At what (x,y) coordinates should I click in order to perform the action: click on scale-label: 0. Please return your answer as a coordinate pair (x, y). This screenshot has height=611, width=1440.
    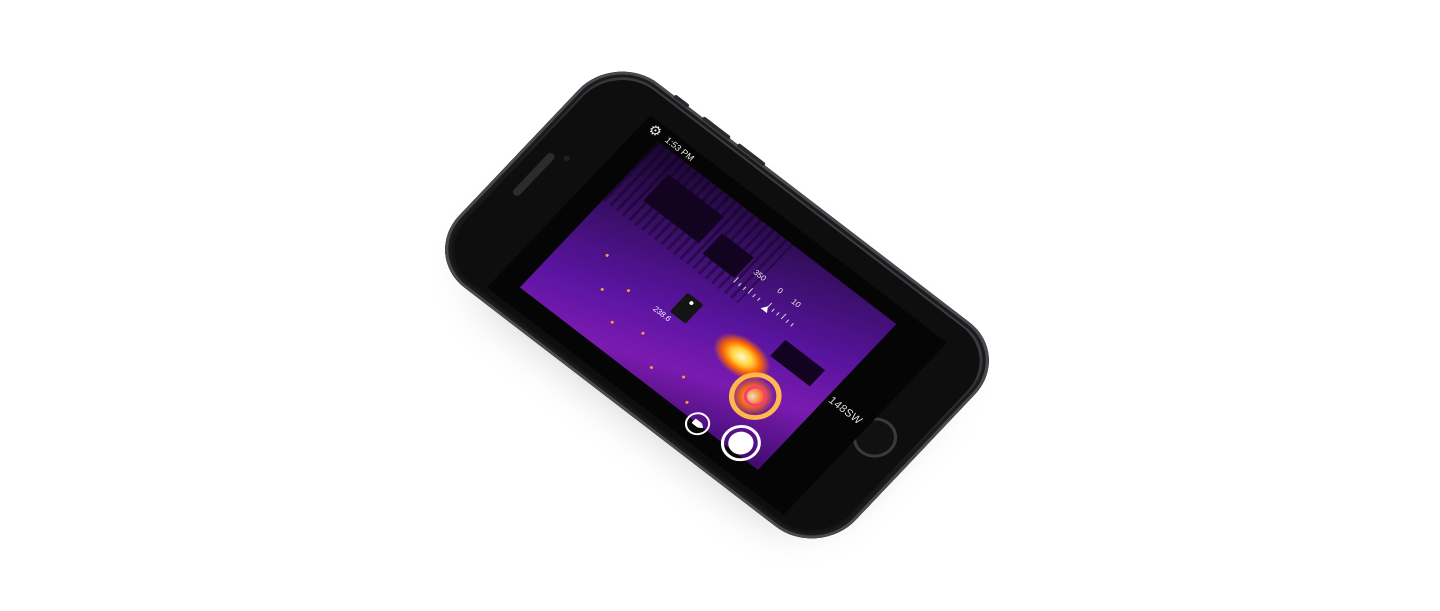
    Looking at the image, I should click on (780, 291).